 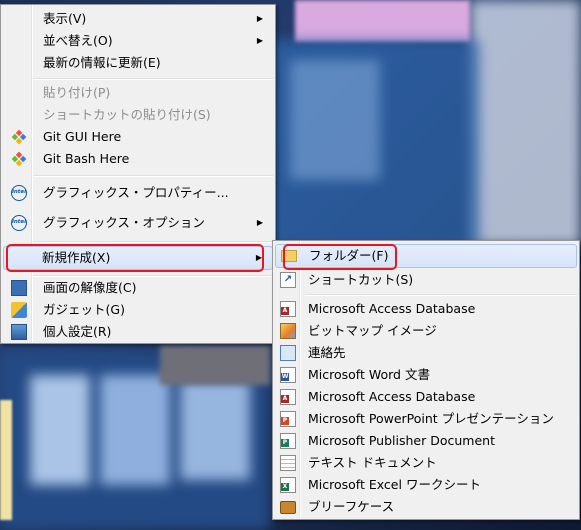 I want to click on submenu-item-publisher: P Microsoft Publisher Document, so click(x=426, y=441).